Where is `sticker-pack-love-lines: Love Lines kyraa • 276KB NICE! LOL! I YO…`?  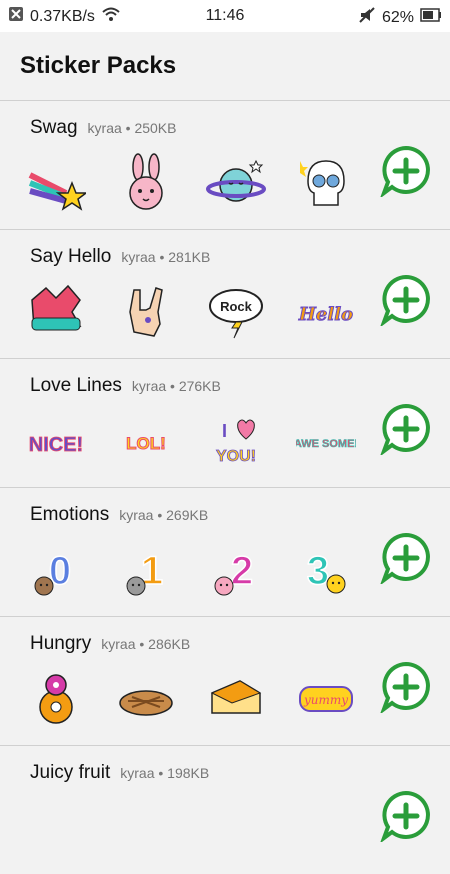 sticker-pack-love-lines: Love Lines kyraa • 276KB NICE! LOL! I YO… is located at coordinates (225, 422).